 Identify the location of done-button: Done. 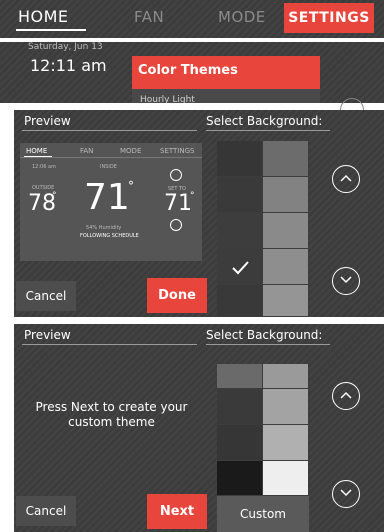
(177, 295).